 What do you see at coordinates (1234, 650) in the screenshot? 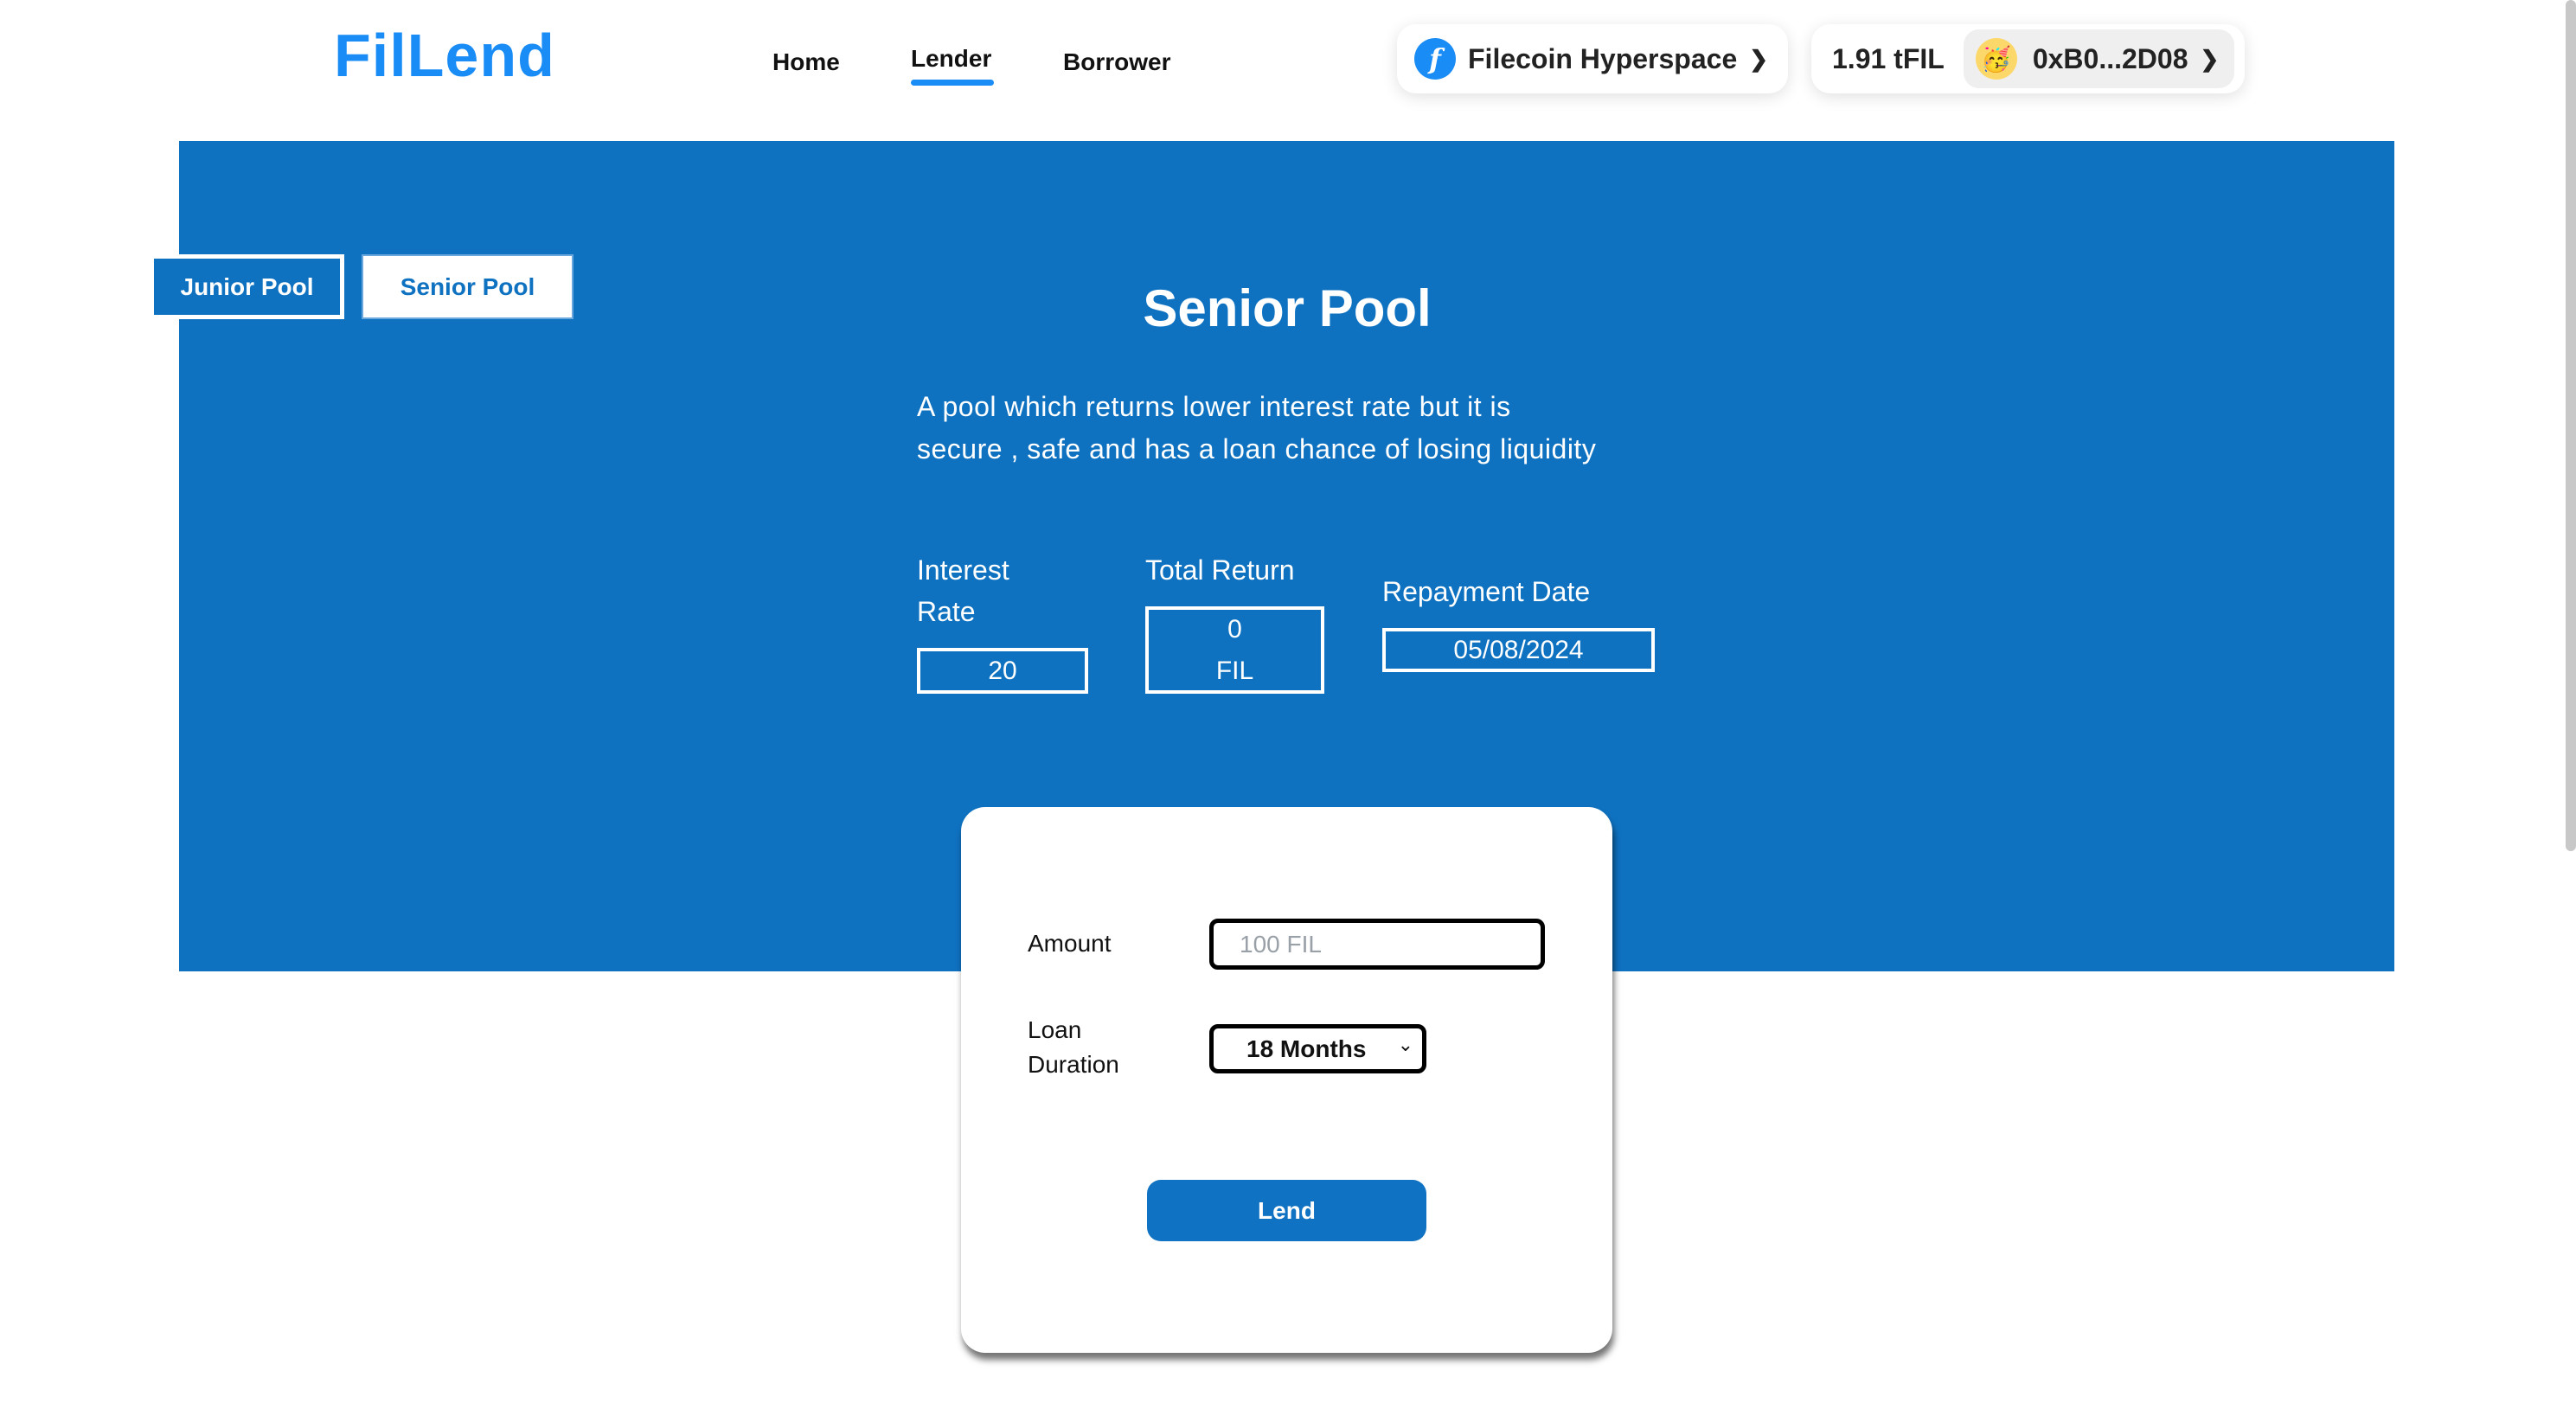
I see `total-return-value: 0 FIL` at bounding box center [1234, 650].